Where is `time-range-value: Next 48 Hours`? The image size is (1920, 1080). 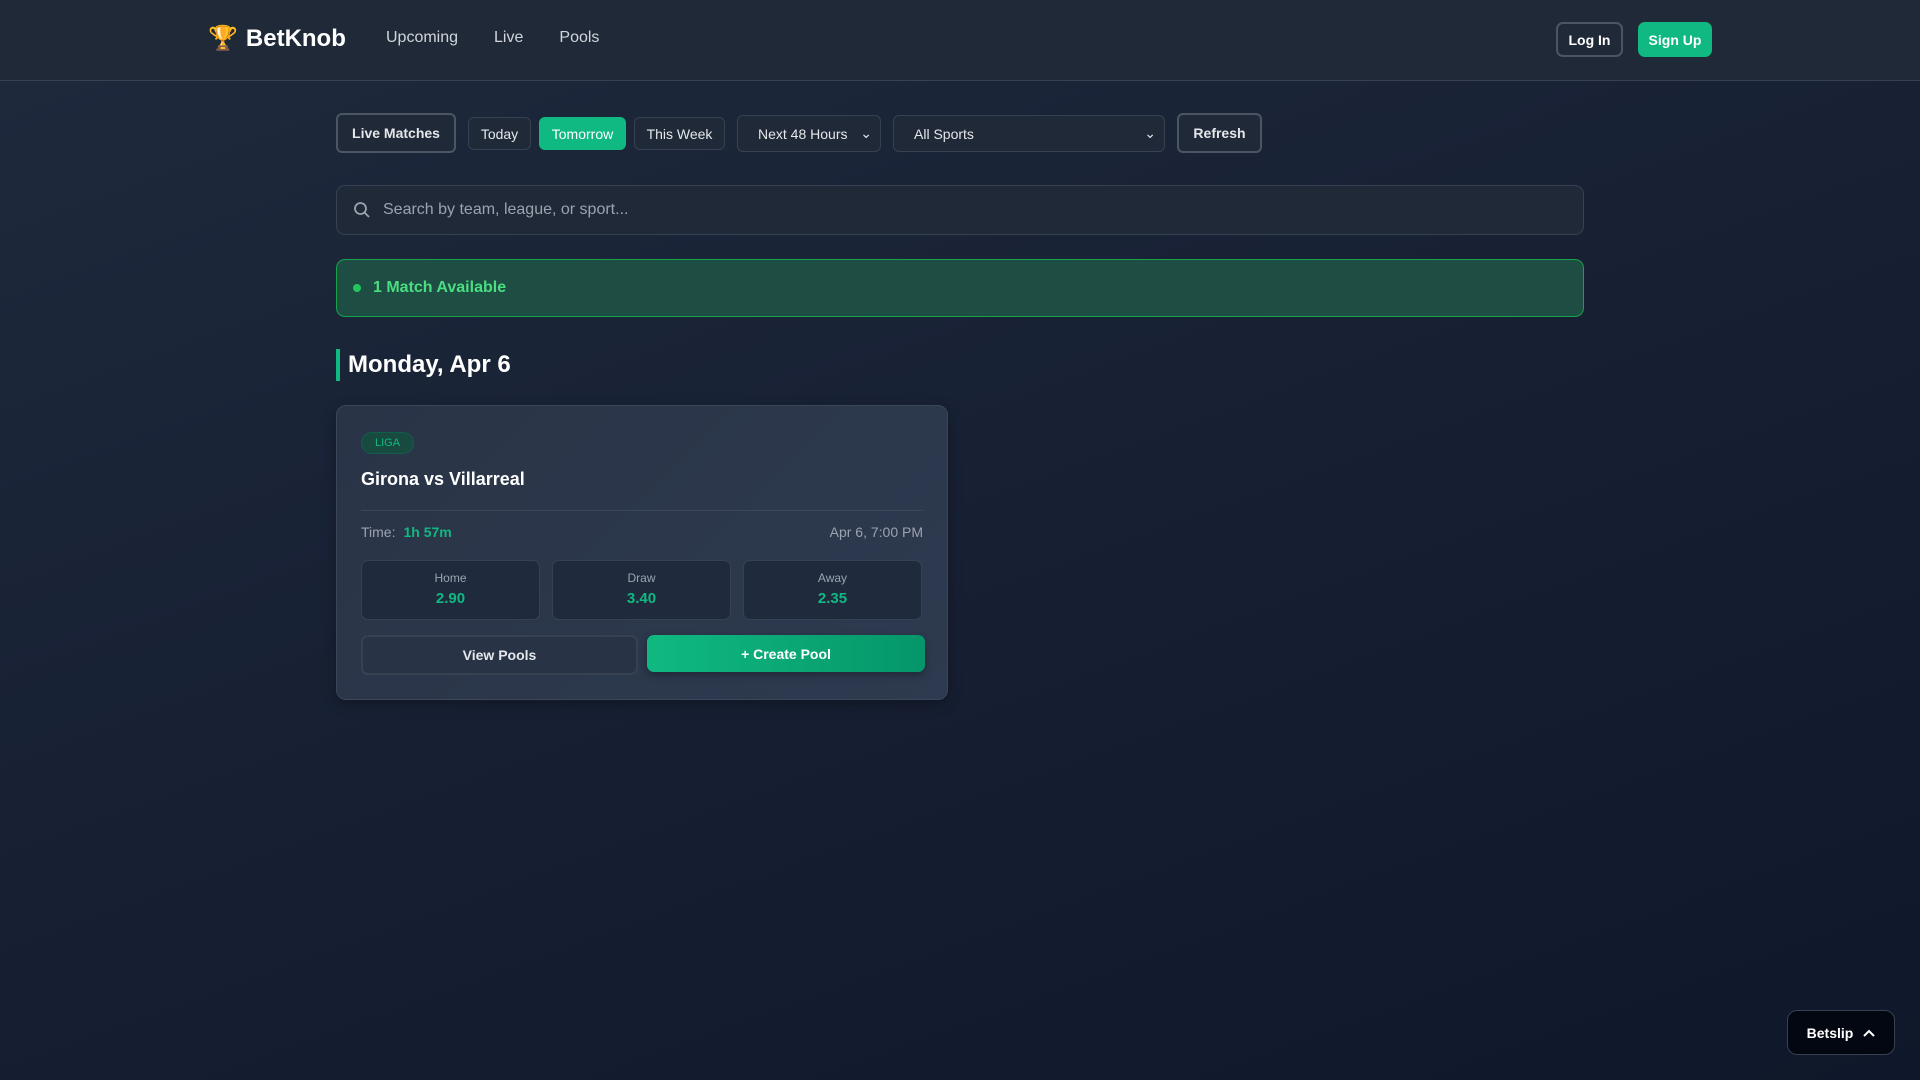
time-range-value: Next 48 Hours is located at coordinates (803, 133).